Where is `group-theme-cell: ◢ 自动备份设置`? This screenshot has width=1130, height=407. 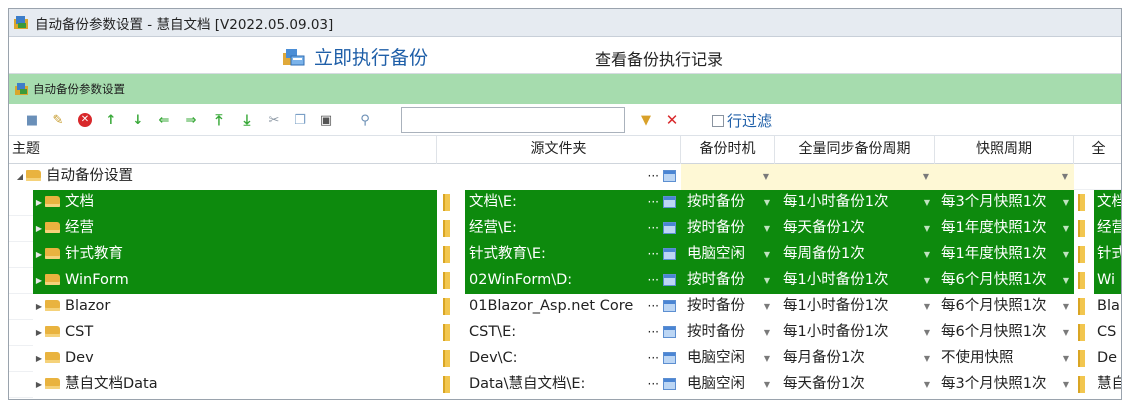
group-theme-cell: ◢ 自动备份设置 is located at coordinates (223, 177).